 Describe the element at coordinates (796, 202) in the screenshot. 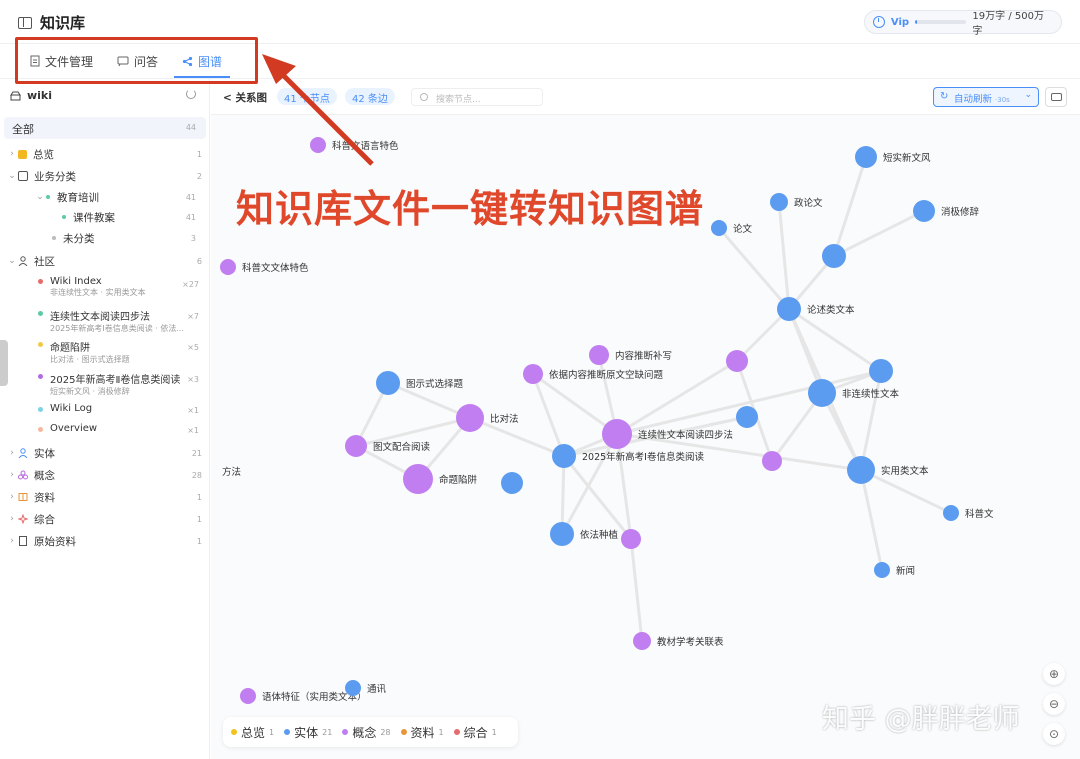

I see `graph-node: 政论文` at that location.